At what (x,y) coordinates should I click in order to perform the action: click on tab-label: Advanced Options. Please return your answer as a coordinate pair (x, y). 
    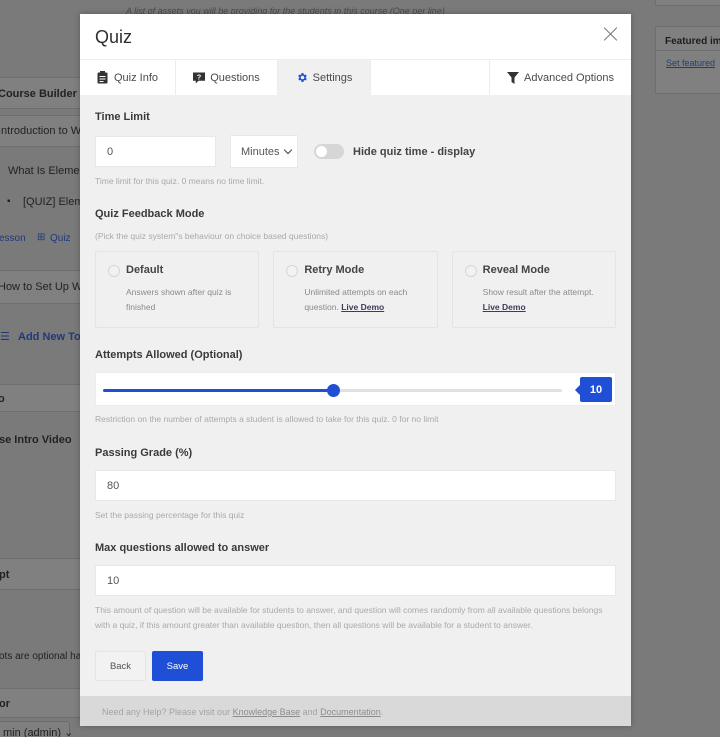
    Looking at the image, I should click on (569, 77).